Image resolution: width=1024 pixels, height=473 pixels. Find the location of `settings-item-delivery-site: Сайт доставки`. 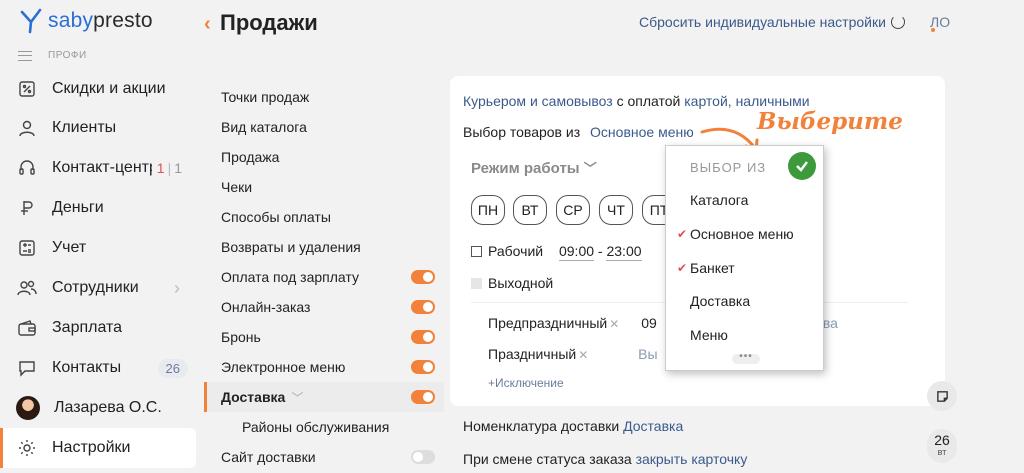

settings-item-delivery-site: Сайт доставки is located at coordinates (324, 457).